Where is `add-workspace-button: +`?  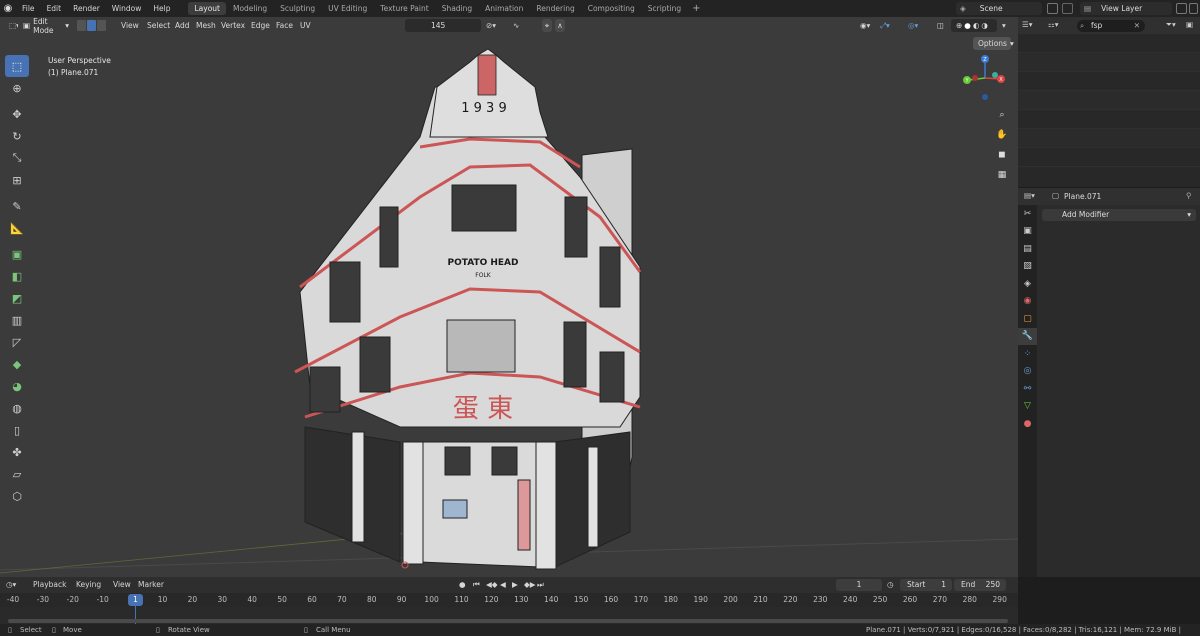 add-workspace-button: + is located at coordinates (696, 8).